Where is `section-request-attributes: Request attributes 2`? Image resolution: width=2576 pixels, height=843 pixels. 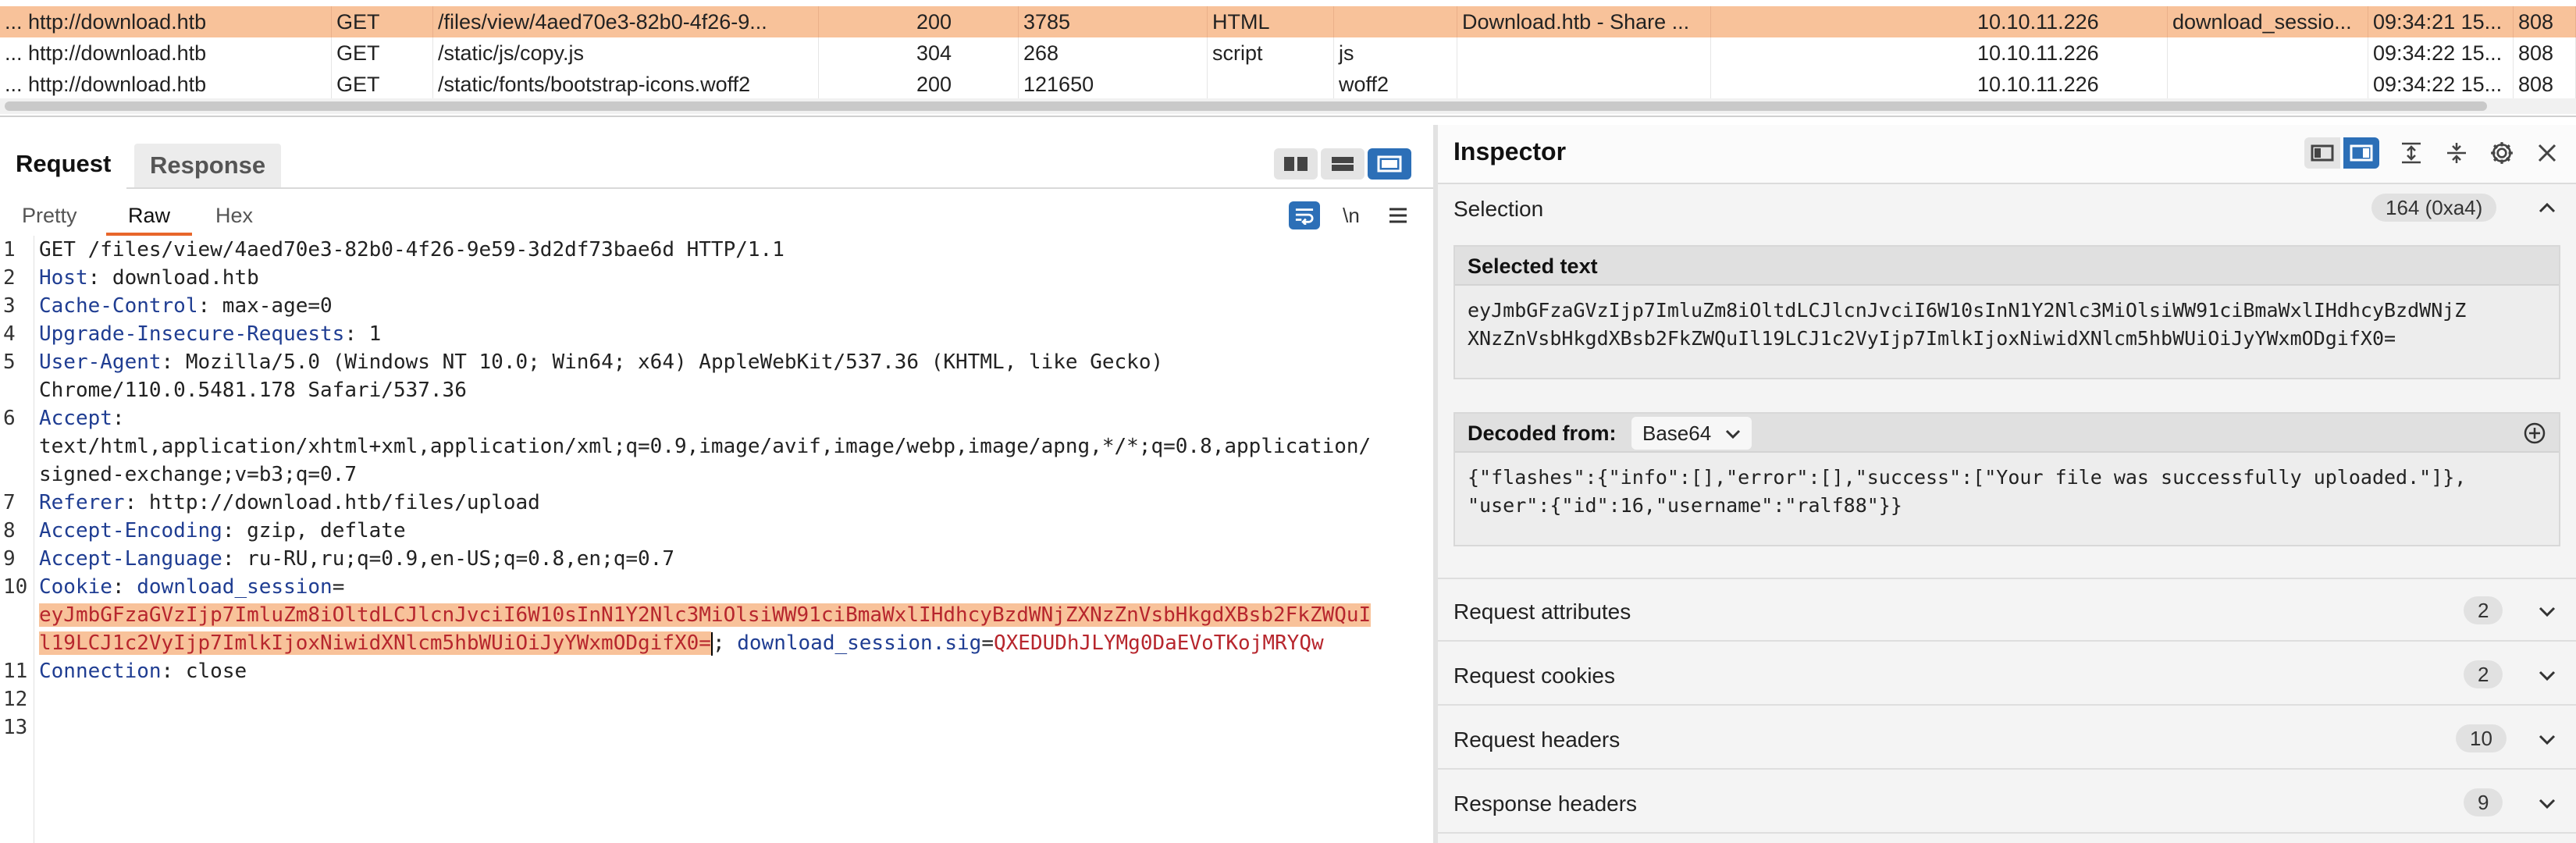 section-request-attributes: Request attributes 2 is located at coordinates (2007, 611).